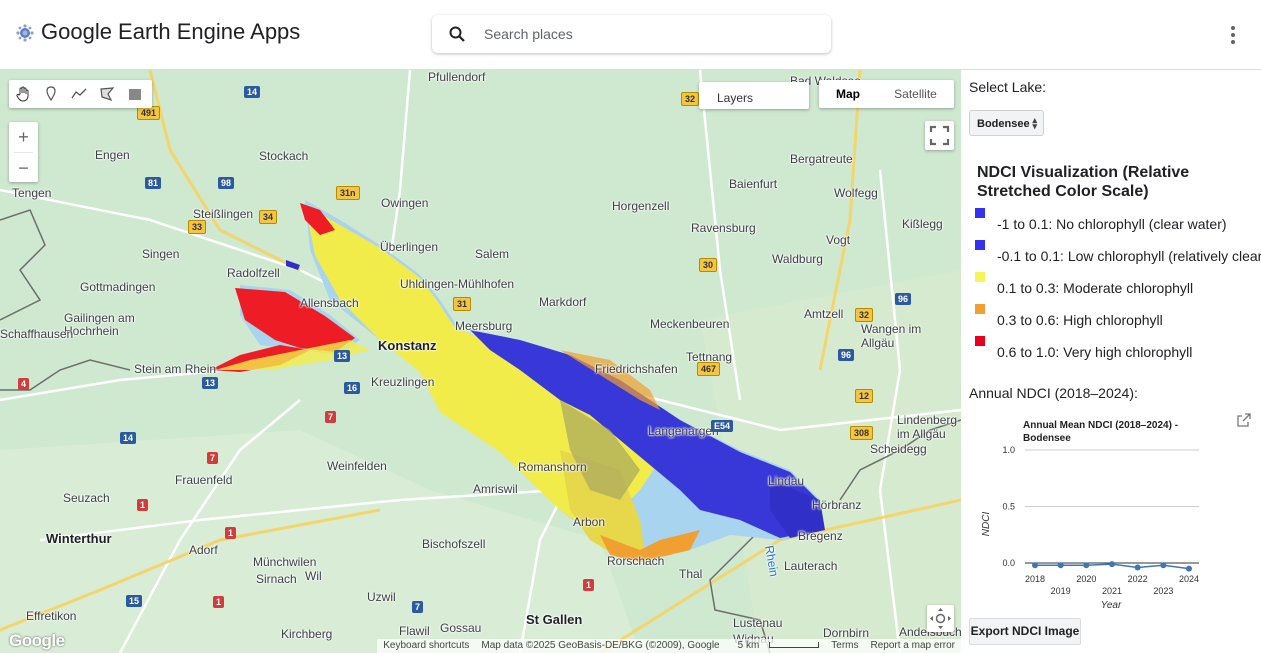  What do you see at coordinates (552, 467) in the screenshot?
I see `place-label: Romanshorn` at bounding box center [552, 467].